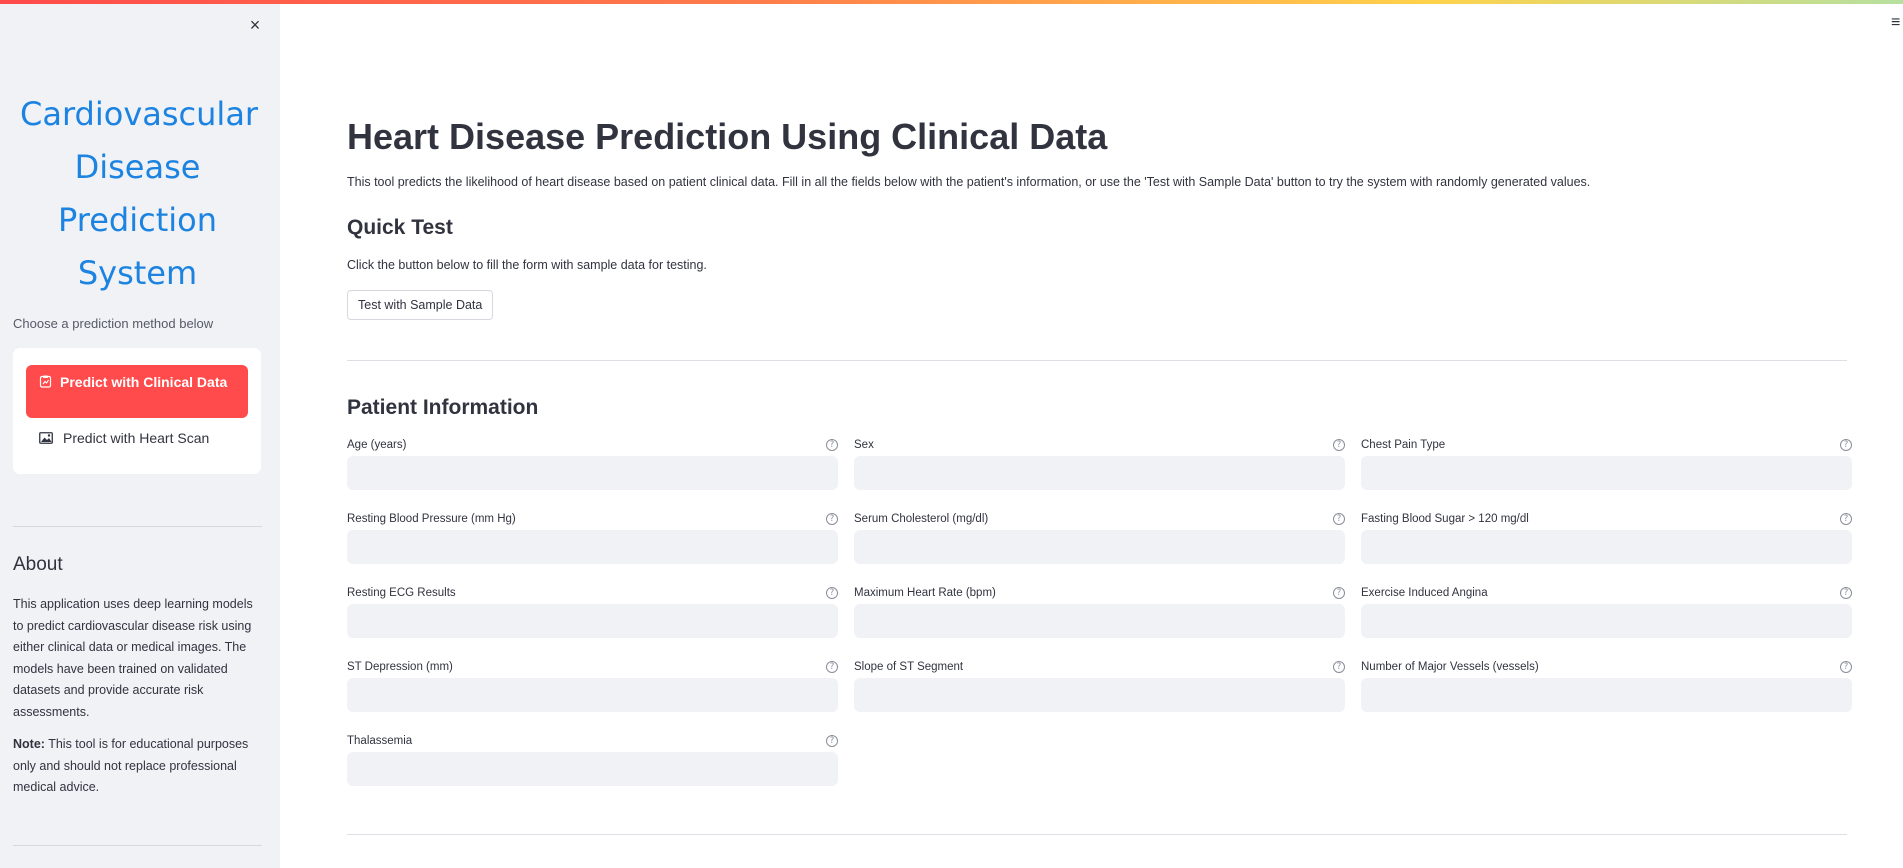  Describe the element at coordinates (864, 445) in the screenshot. I see `field-label: Sex` at that location.